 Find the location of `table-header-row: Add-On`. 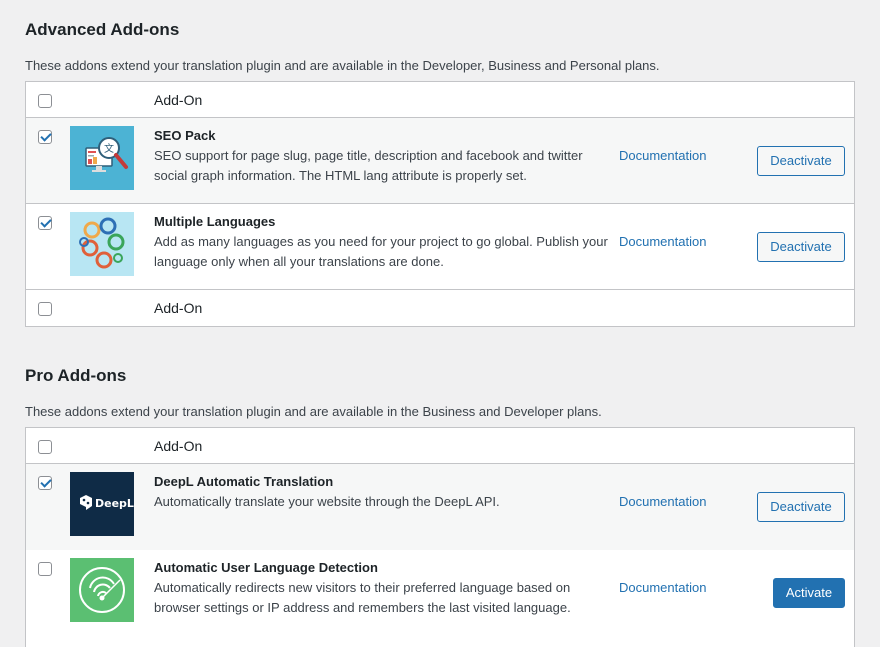

table-header-row: Add-On is located at coordinates (440, 100).